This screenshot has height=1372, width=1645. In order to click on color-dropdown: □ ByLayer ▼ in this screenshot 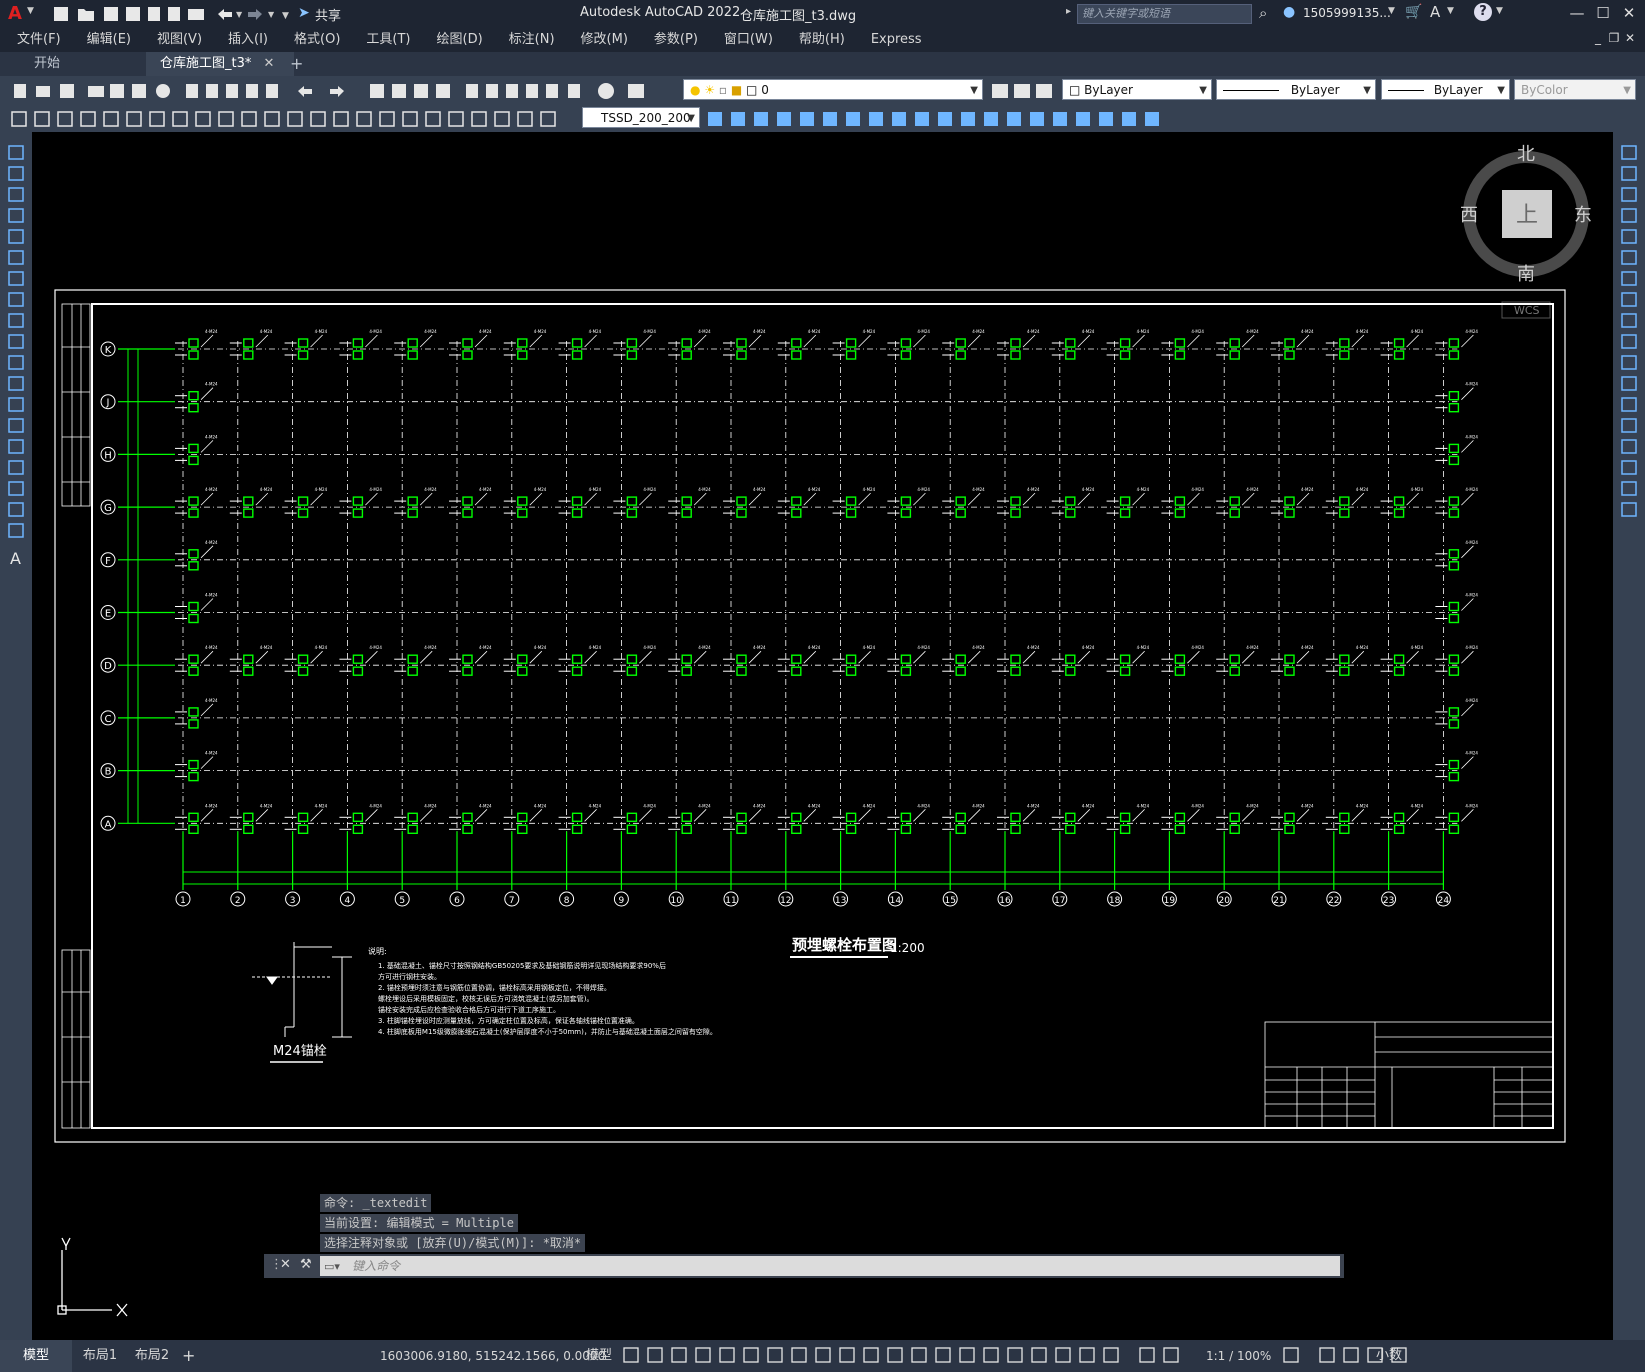, I will do `click(1137, 89)`.